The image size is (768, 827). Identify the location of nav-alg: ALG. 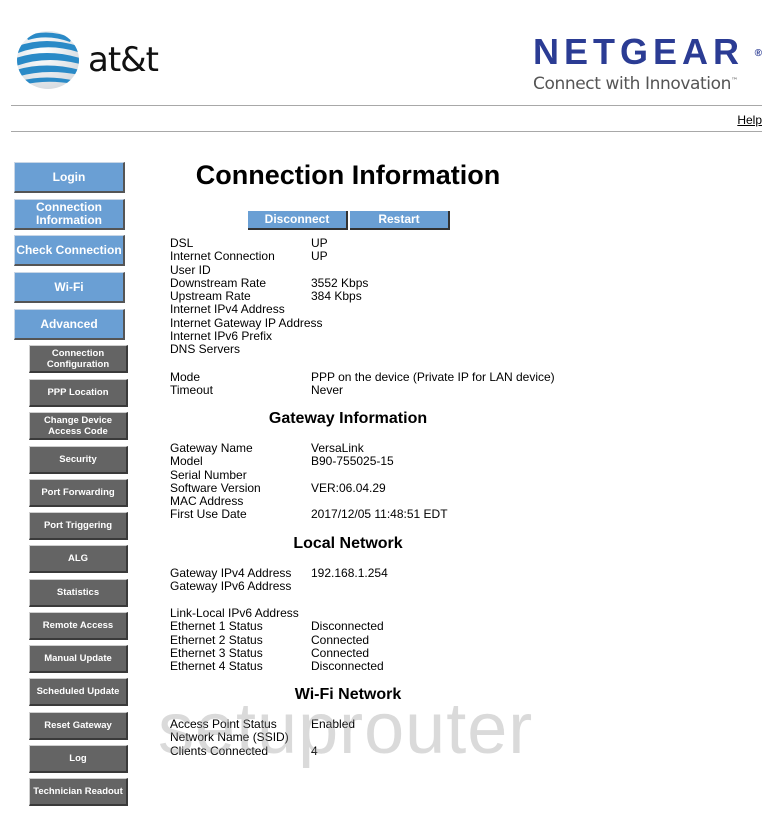
(78, 559).